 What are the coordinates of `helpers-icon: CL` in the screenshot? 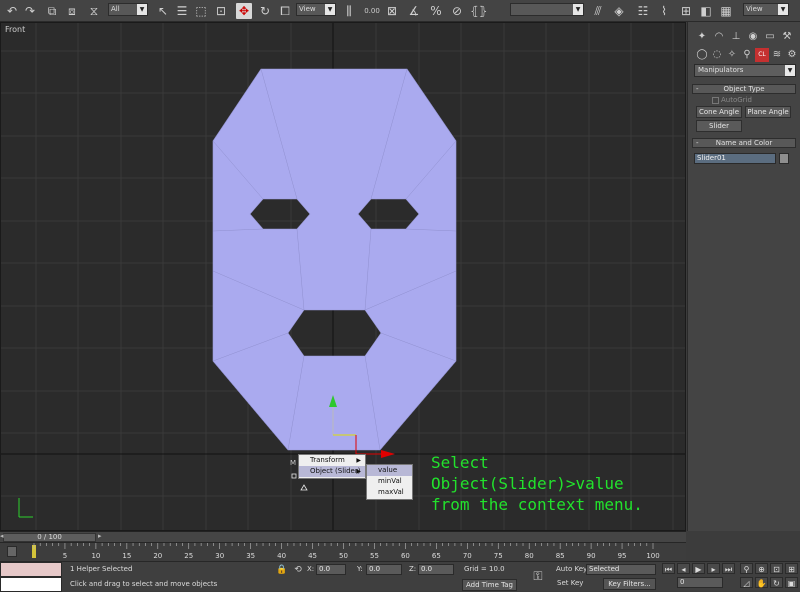 It's located at (762, 55).